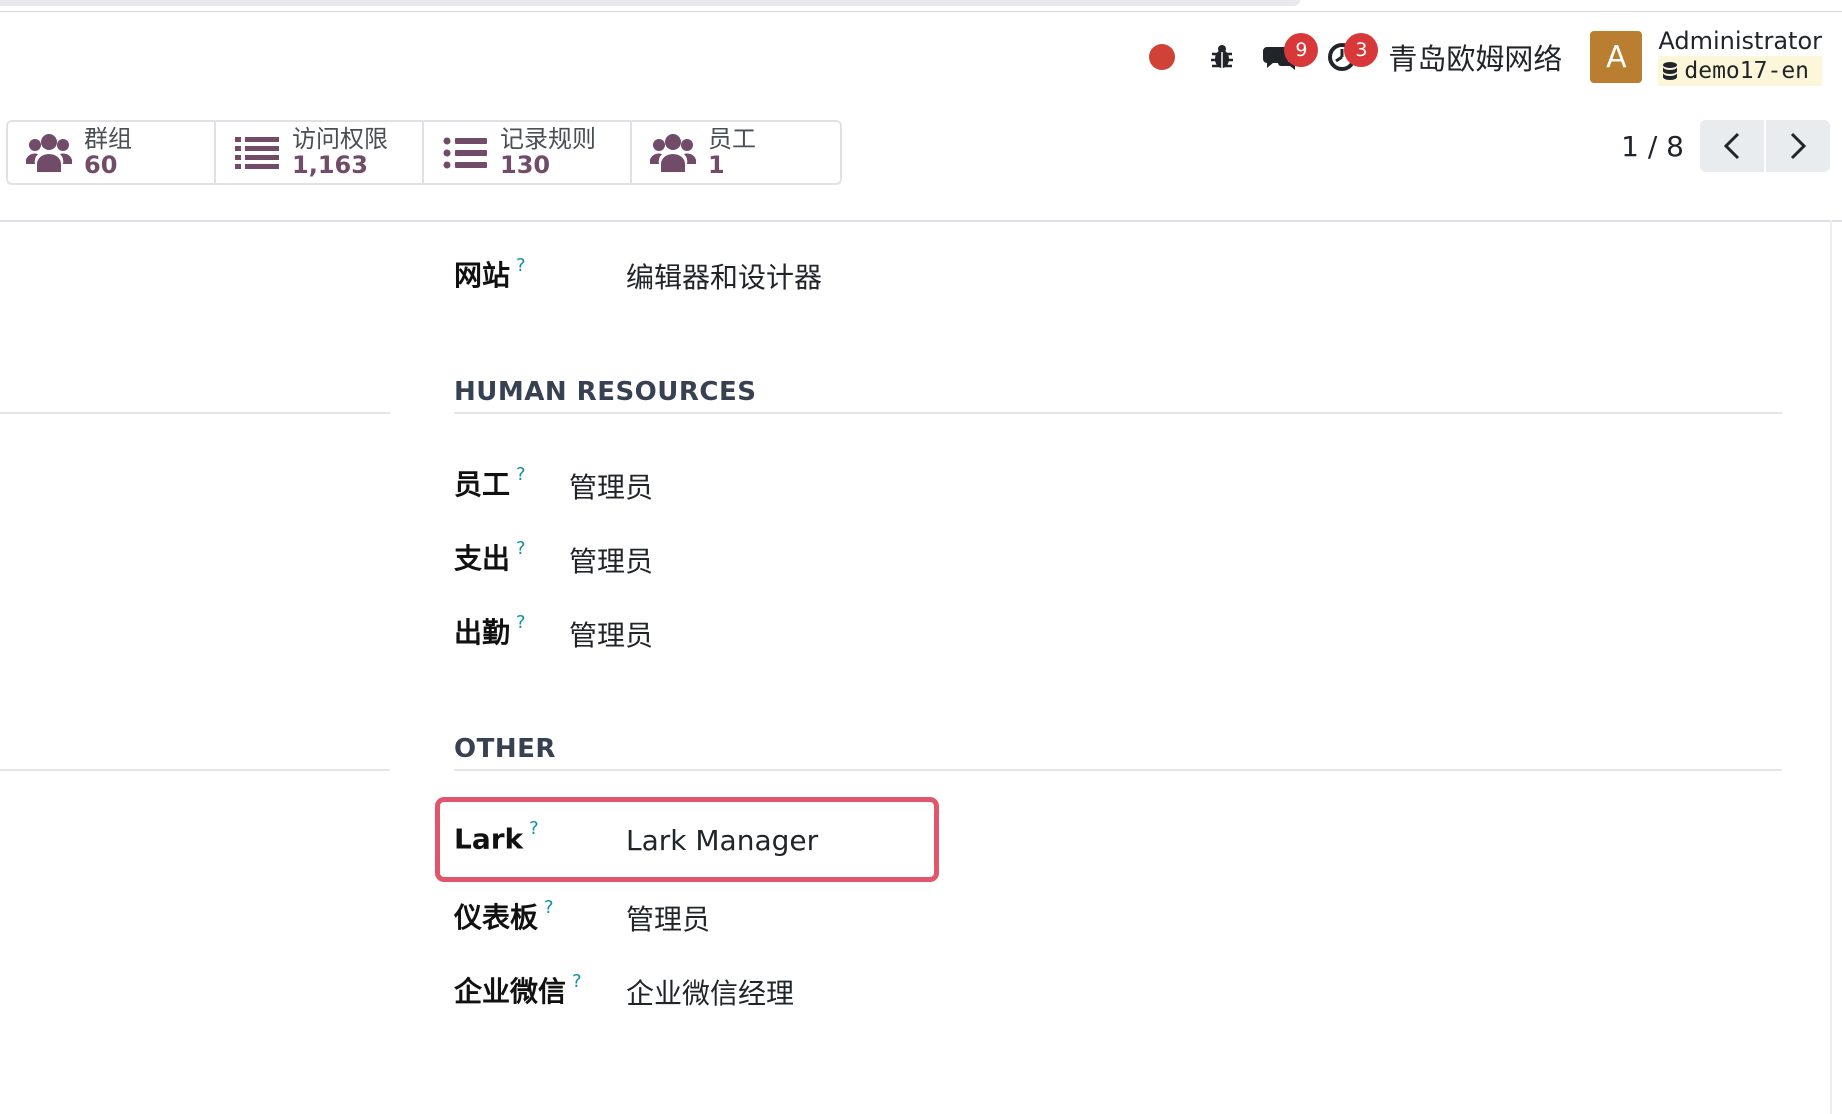 The image size is (1842, 1114). I want to click on record-rules-stat-button: 记录规则 130, so click(528, 152).